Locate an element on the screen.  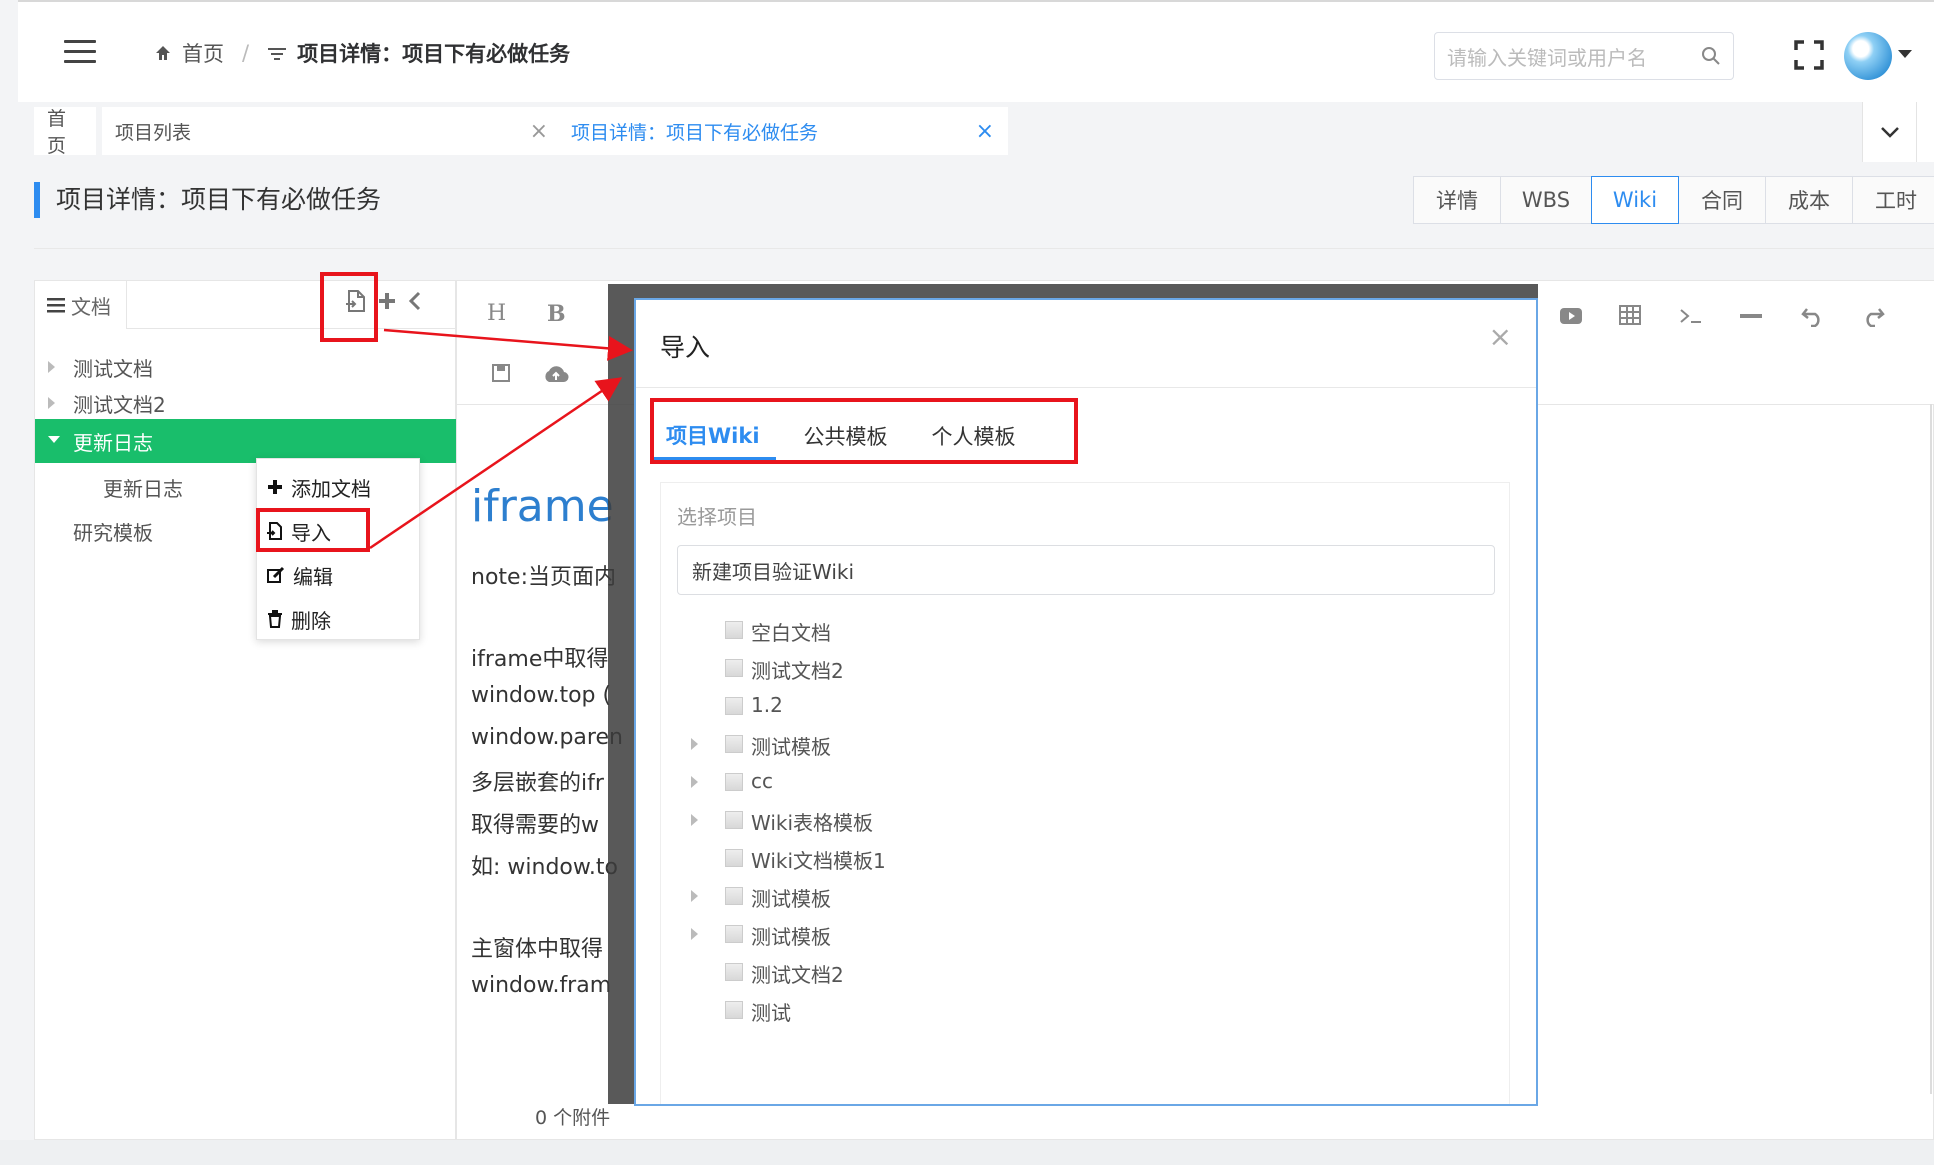
breadcrumb: 首页 / 项目详情：项目下有必做任务 is located at coordinates (362, 53).